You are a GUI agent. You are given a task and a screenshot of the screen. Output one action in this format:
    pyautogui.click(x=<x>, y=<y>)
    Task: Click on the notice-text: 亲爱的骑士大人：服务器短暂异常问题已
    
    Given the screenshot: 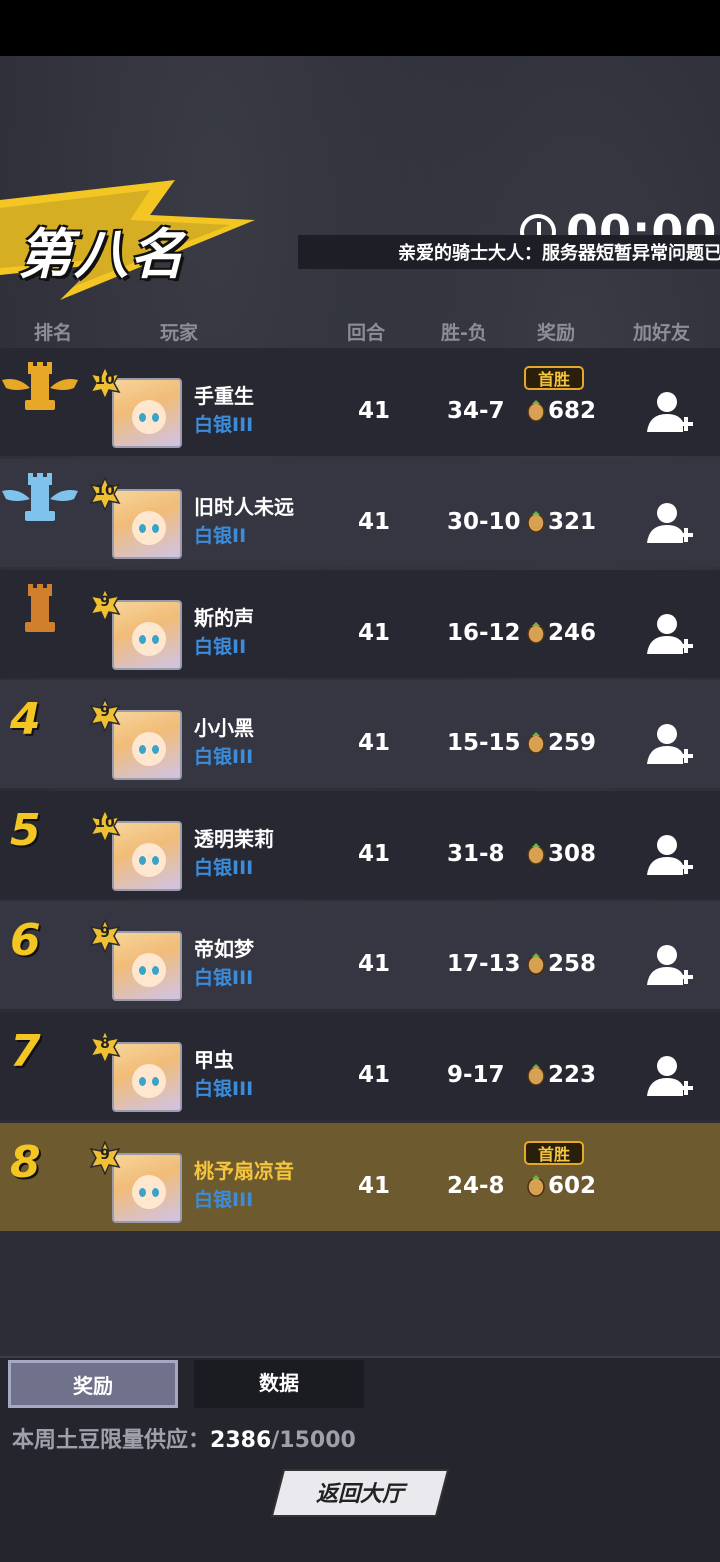 What is the action you would take?
    pyautogui.click(x=559, y=253)
    